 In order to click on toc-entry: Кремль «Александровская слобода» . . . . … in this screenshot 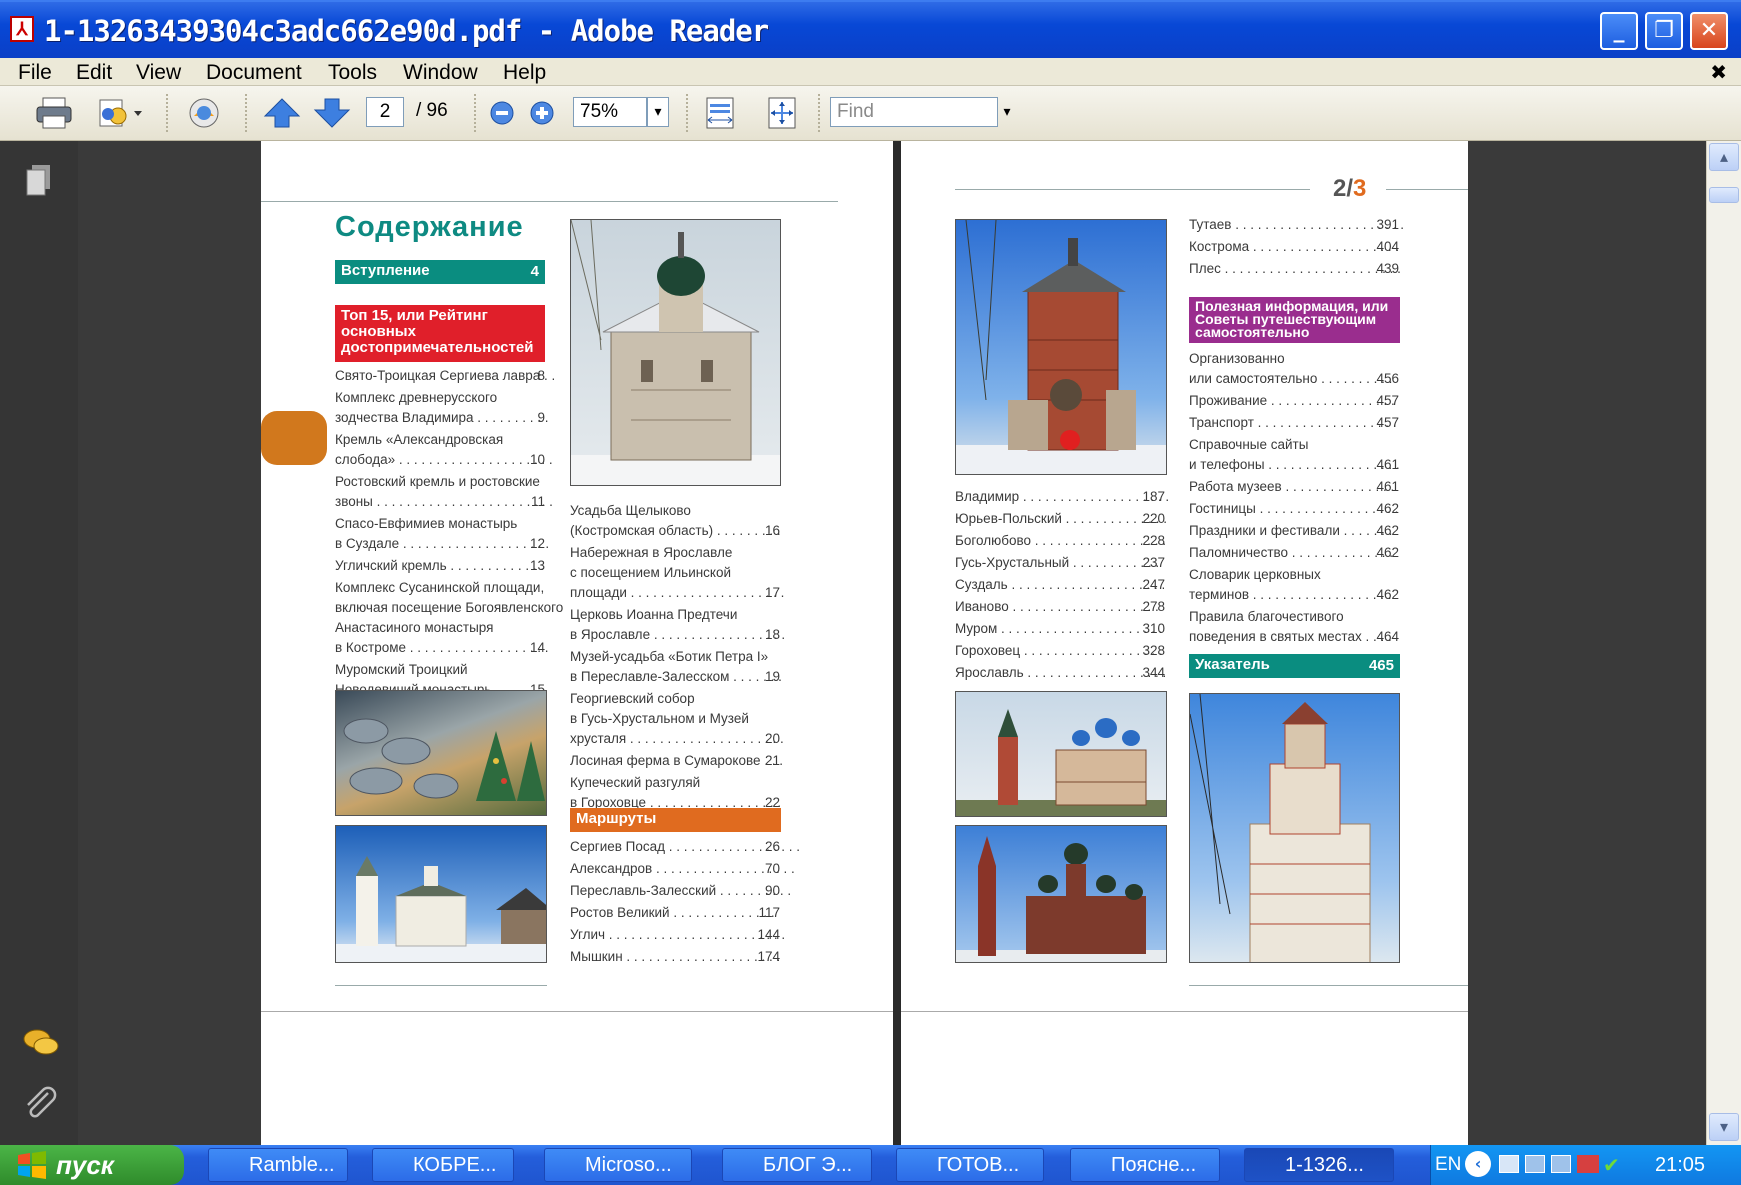, I will do `click(444, 450)`.